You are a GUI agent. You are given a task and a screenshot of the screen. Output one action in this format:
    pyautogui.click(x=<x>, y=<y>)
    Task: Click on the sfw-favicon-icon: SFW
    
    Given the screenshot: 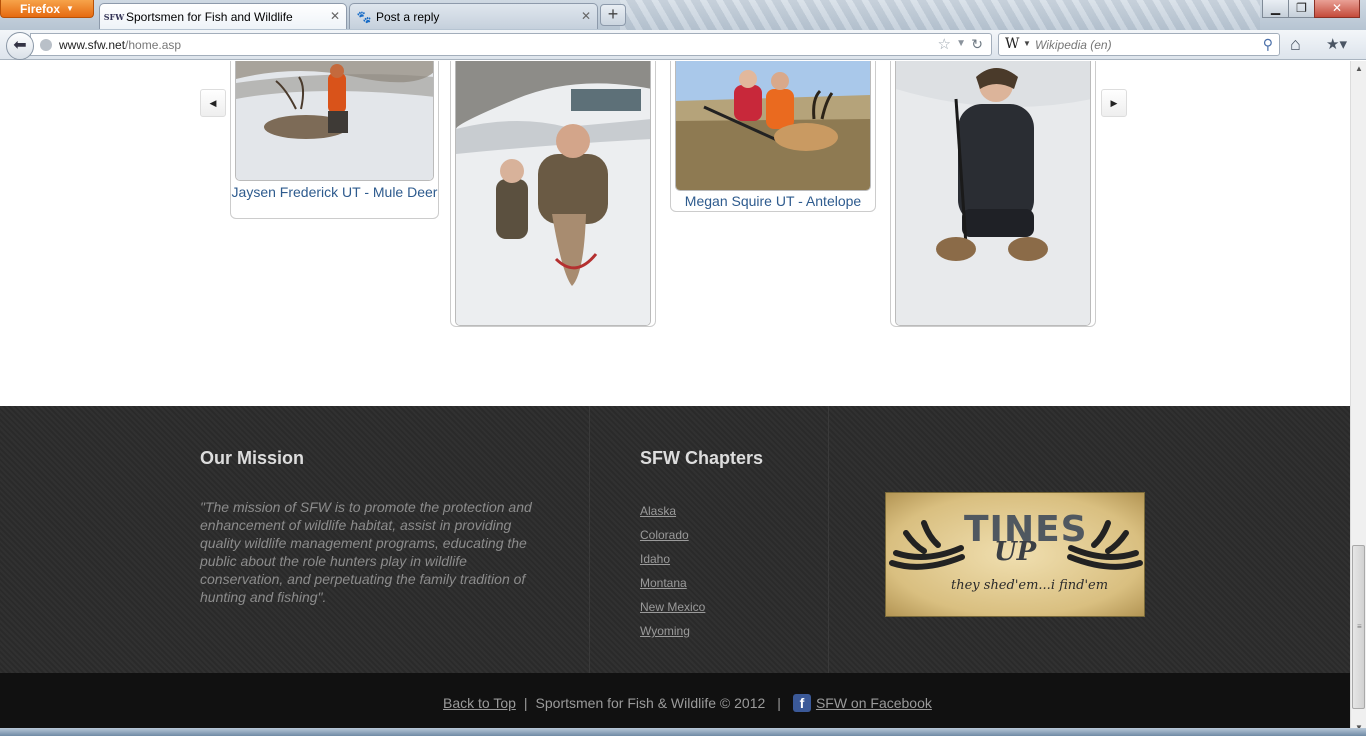 What is the action you would take?
    pyautogui.click(x=114, y=16)
    